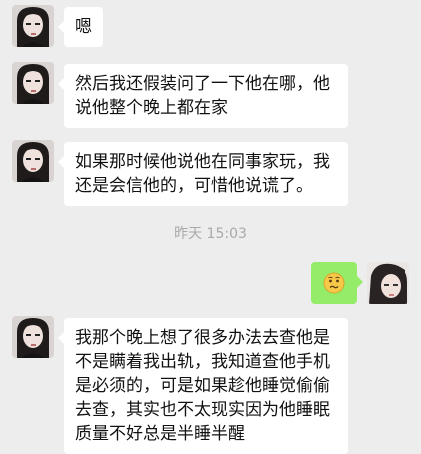  I want to click on message-text: 如果那时候他说他在同事家玩，我还是会信他的，可惜他说谎了。, so click(202, 174).